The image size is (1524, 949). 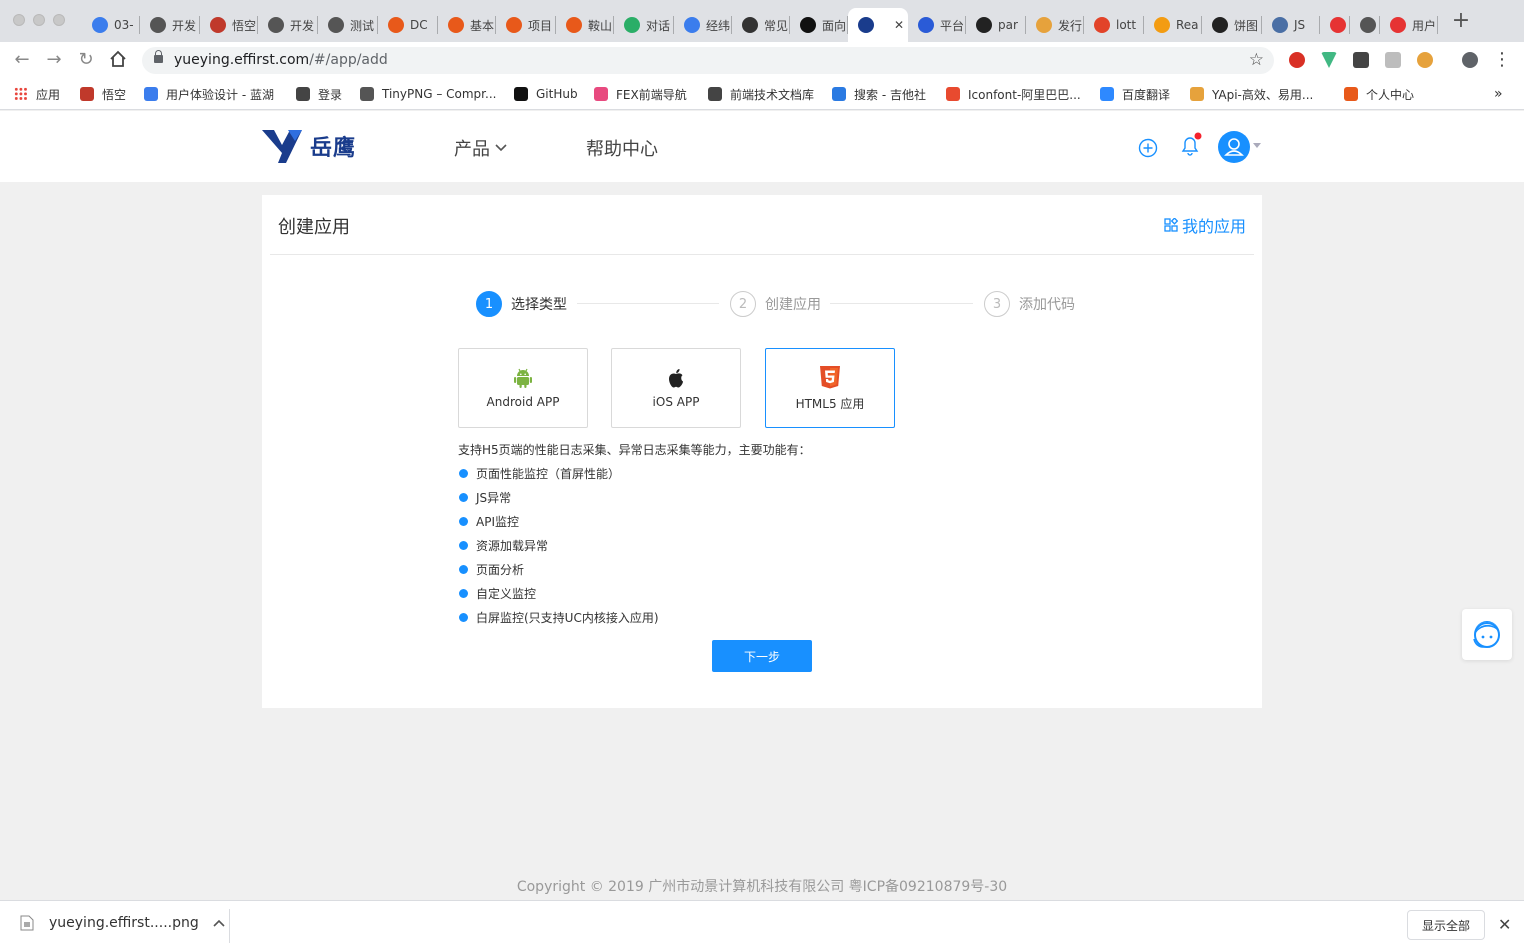 What do you see at coordinates (484, 497) in the screenshot?
I see `feature-item: JS异常` at bounding box center [484, 497].